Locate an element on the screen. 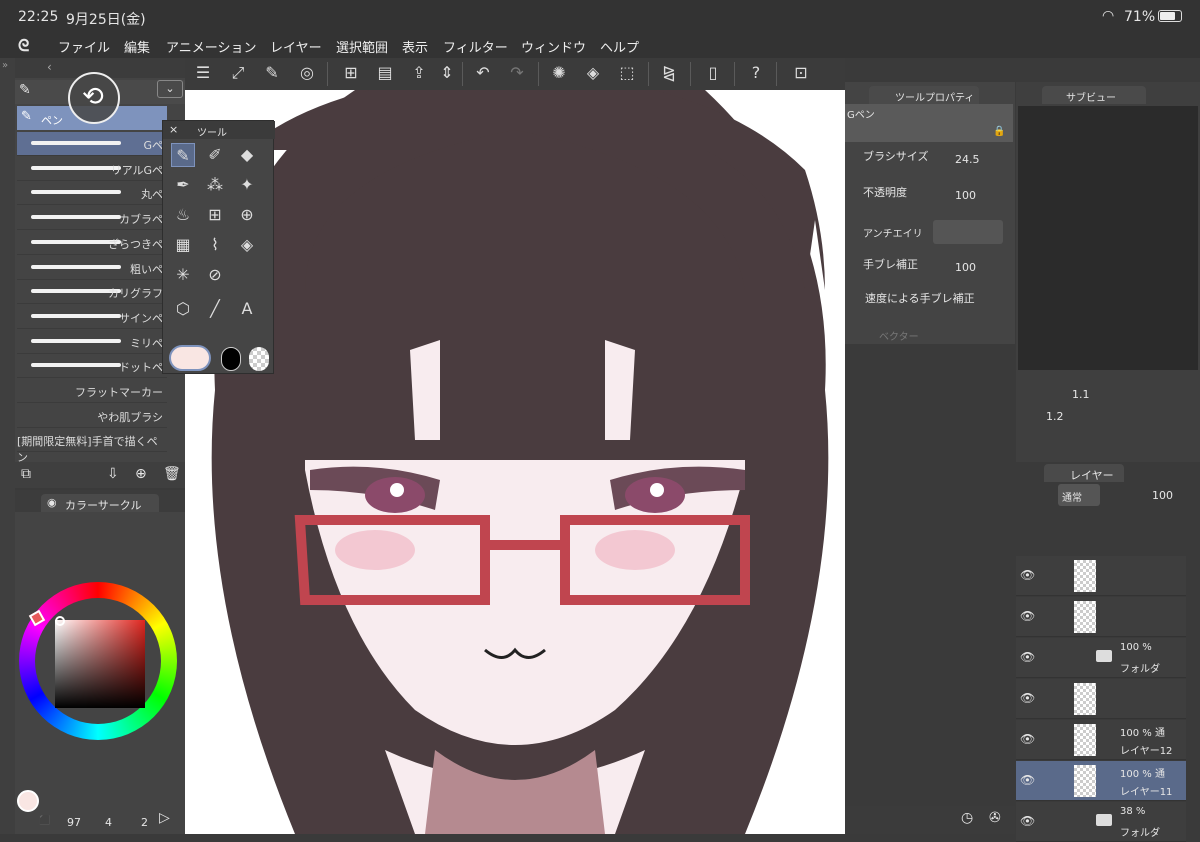 The height and width of the screenshot is (842, 1200). subview-canvas is located at coordinates (1108, 238).